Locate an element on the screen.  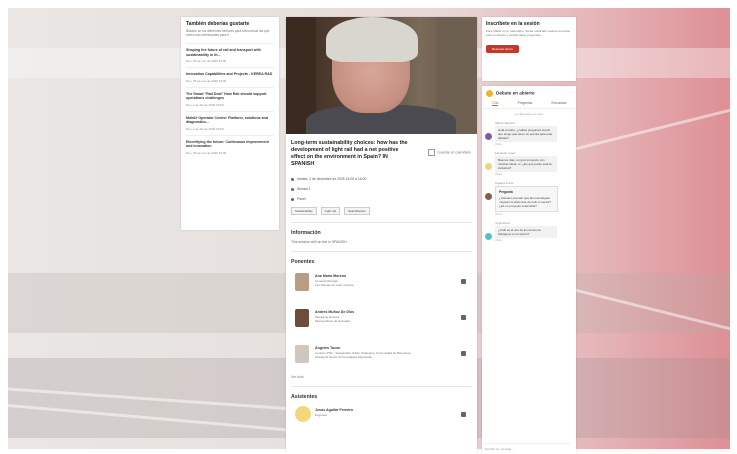
chat-intro: Los Mensajes son aquí is located at coordinates (529, 114).